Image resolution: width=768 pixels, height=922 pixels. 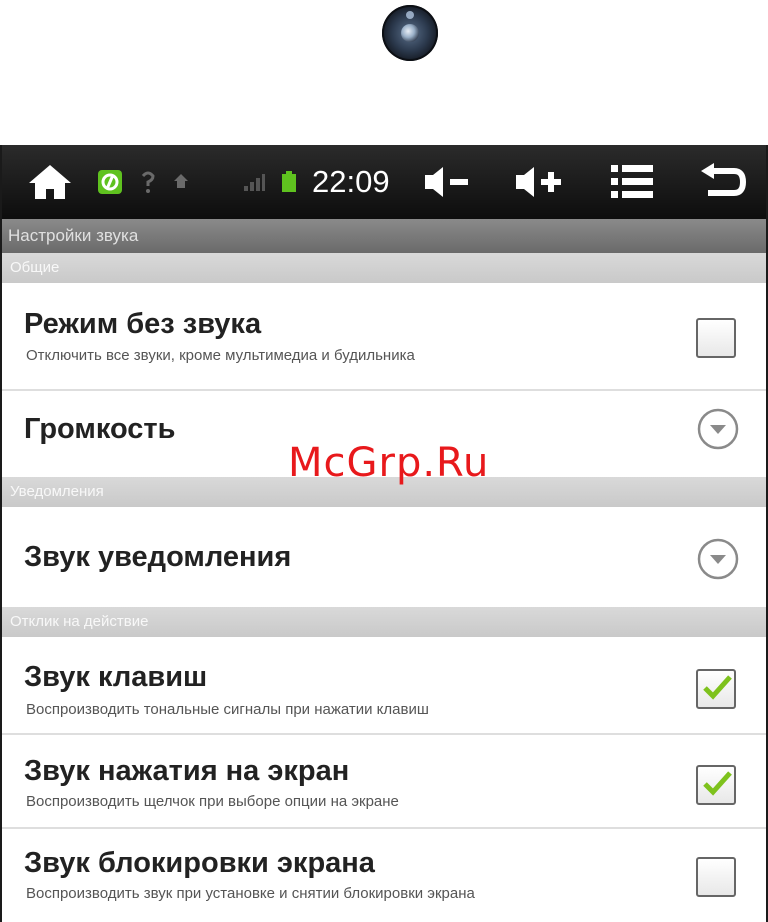 I want to click on battery-icon, so click(x=289, y=182).